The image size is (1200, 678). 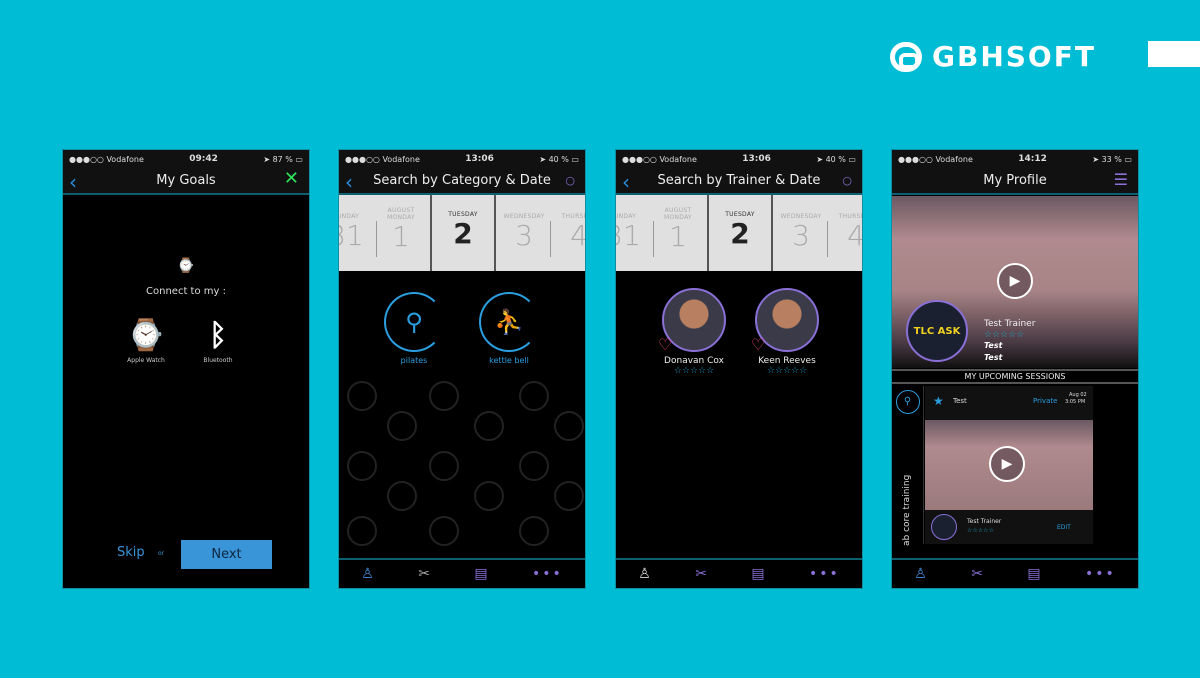 What do you see at coordinates (907, 402) in the screenshot?
I see `category-icon: ⚲` at bounding box center [907, 402].